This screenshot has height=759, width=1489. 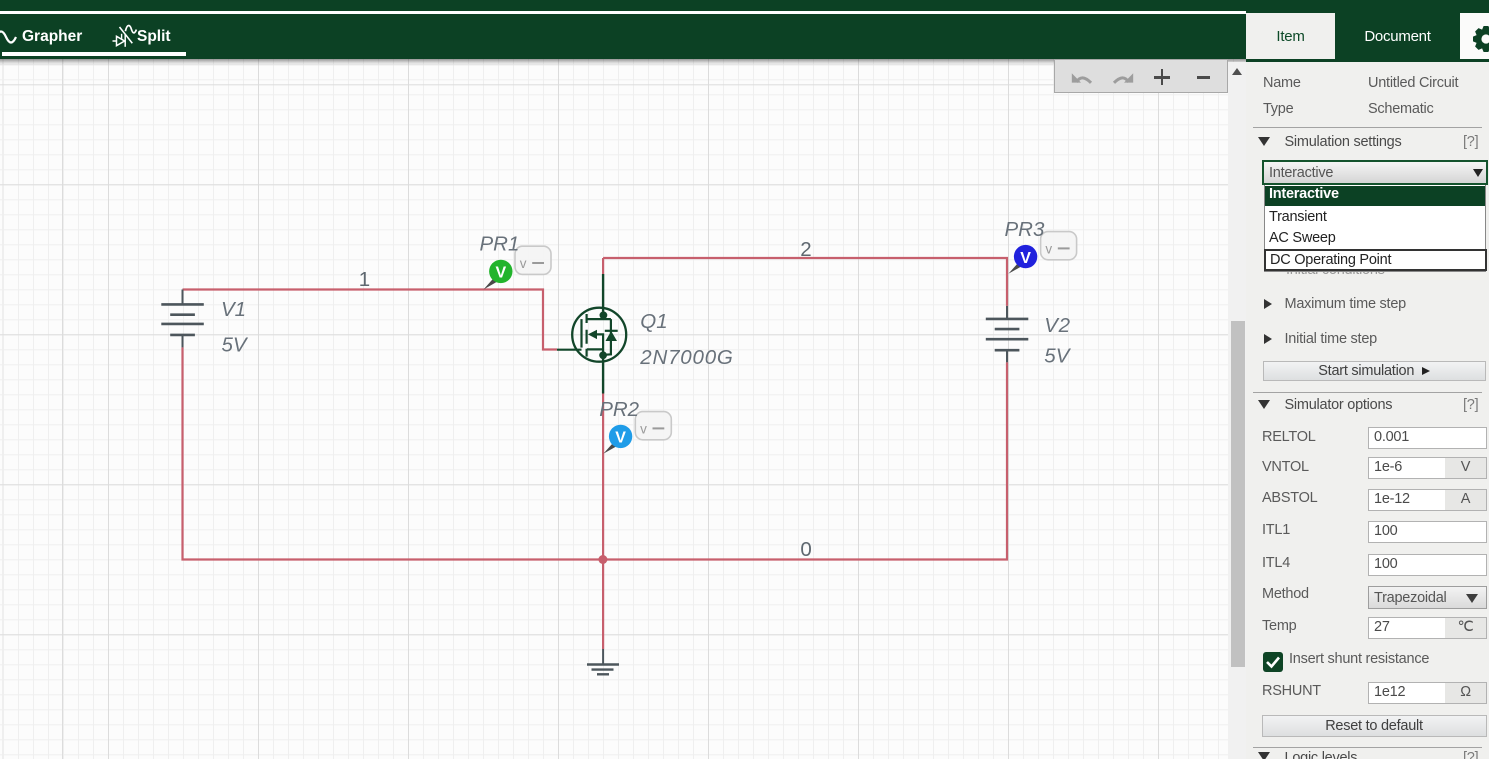 I want to click on svg-text: Q1, so click(x=653, y=321).